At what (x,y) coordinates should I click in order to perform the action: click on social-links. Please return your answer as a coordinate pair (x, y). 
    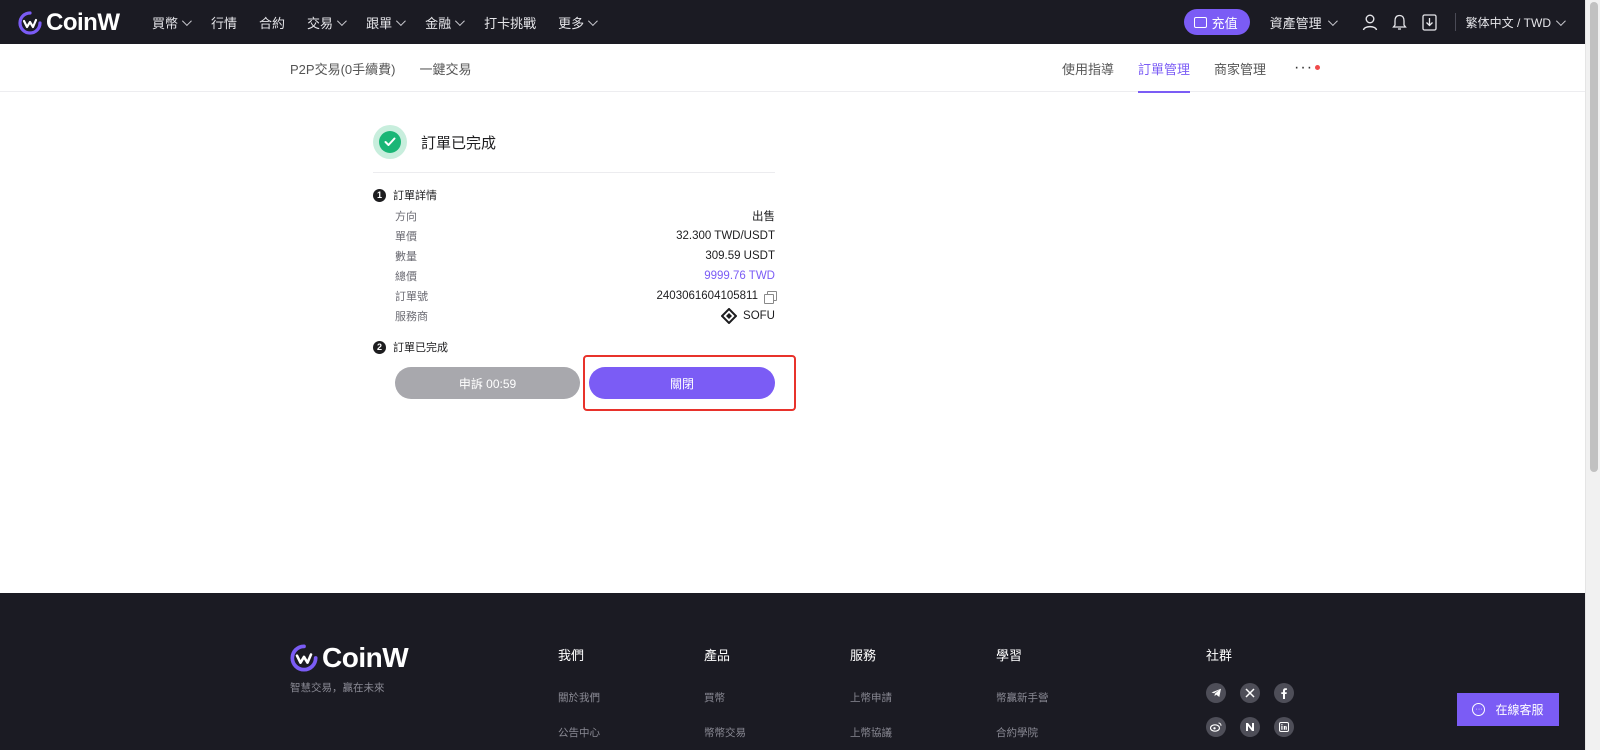
    Looking at the image, I should click on (1250, 710).